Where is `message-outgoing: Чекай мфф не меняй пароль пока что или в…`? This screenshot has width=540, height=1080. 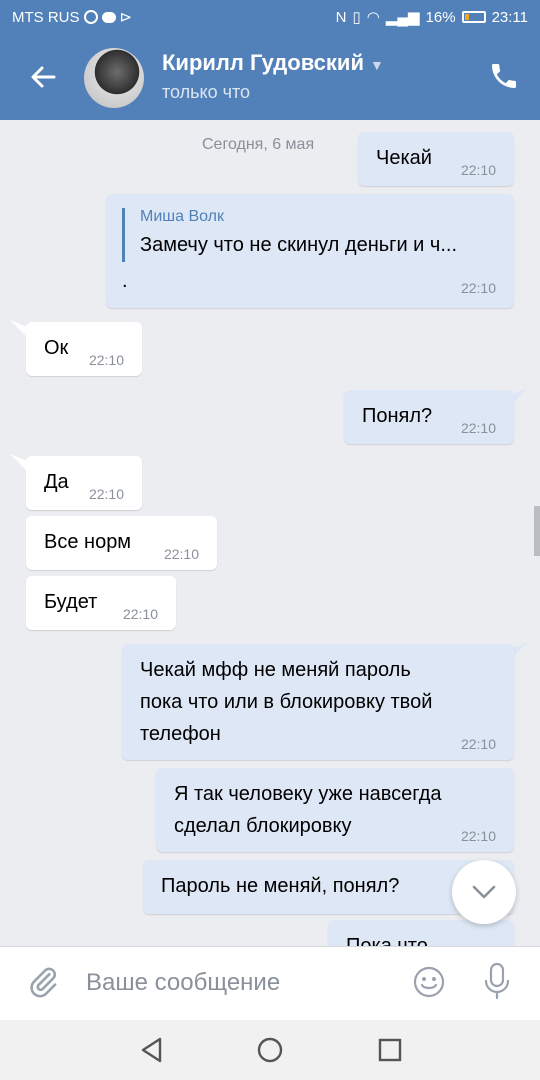
message-outgoing: Чекай мфф не меняй пароль пока что или в… is located at coordinates (318, 702).